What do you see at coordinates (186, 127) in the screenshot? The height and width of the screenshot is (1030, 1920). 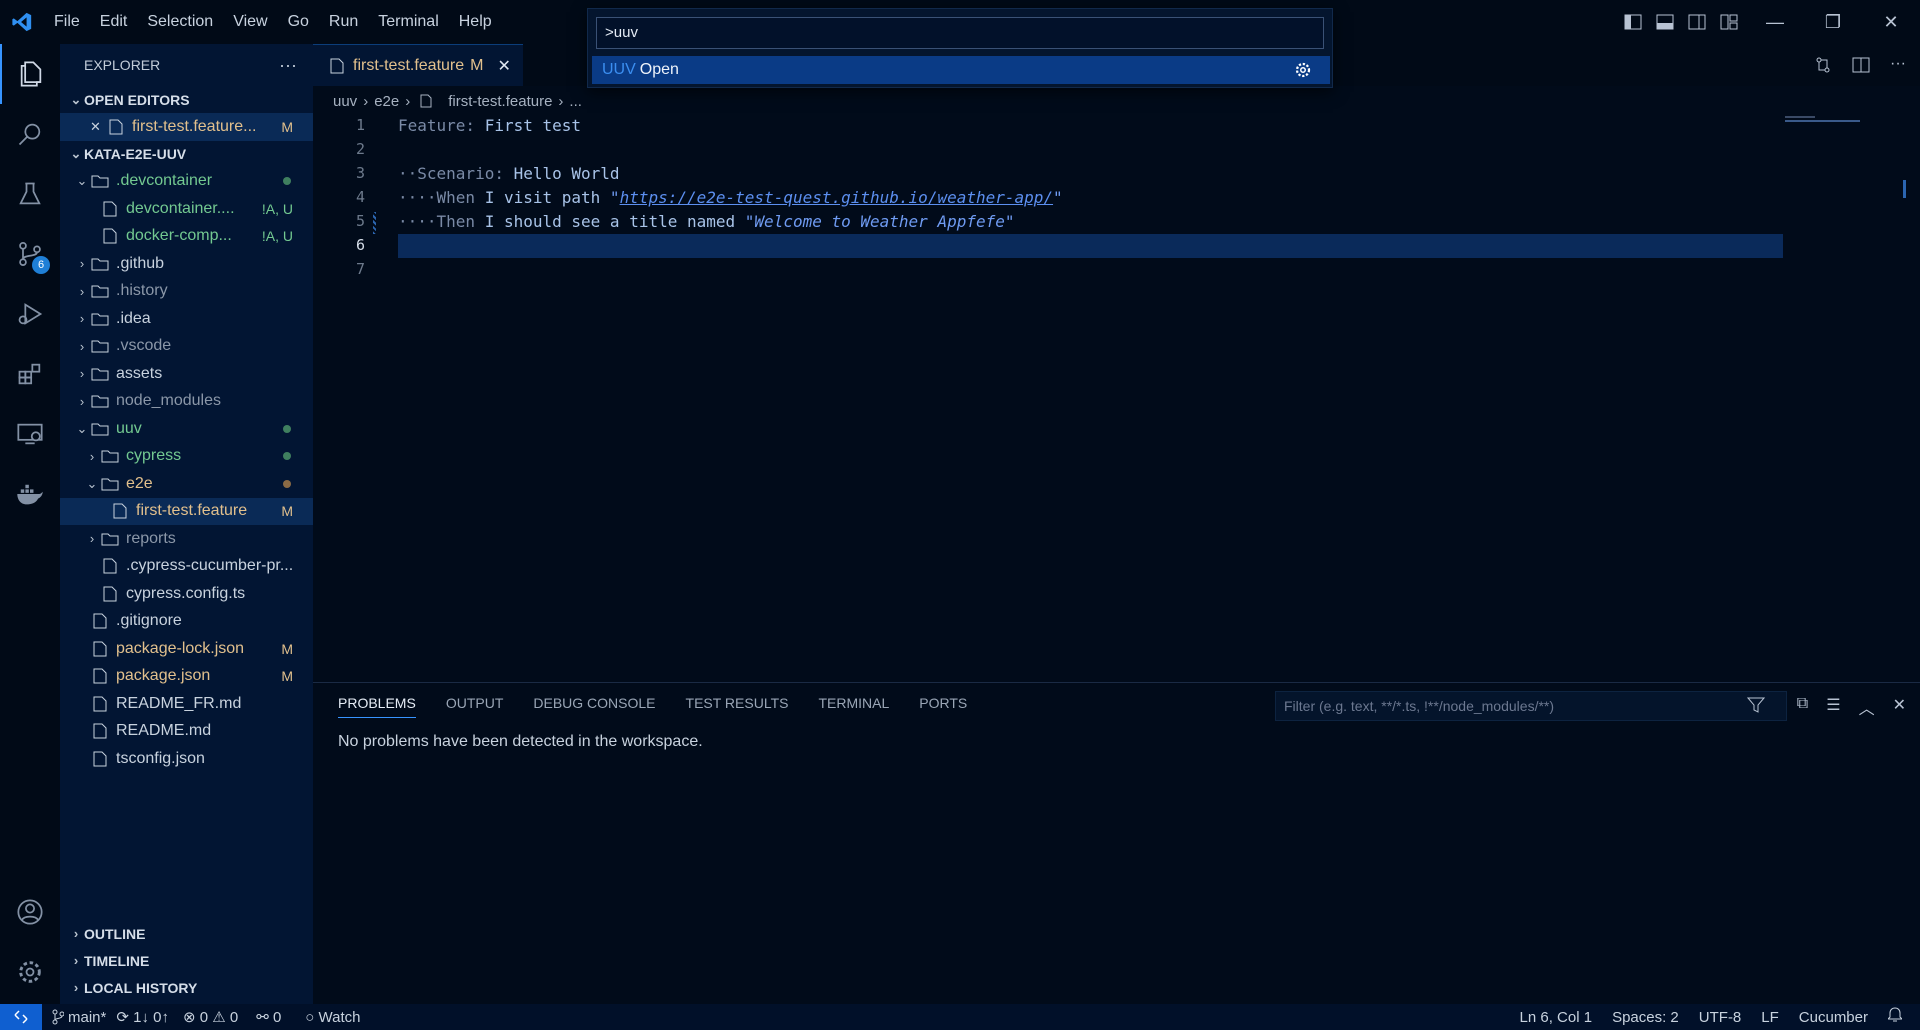 I see `open-editor-item: ✕ first-test.feature... M` at bounding box center [186, 127].